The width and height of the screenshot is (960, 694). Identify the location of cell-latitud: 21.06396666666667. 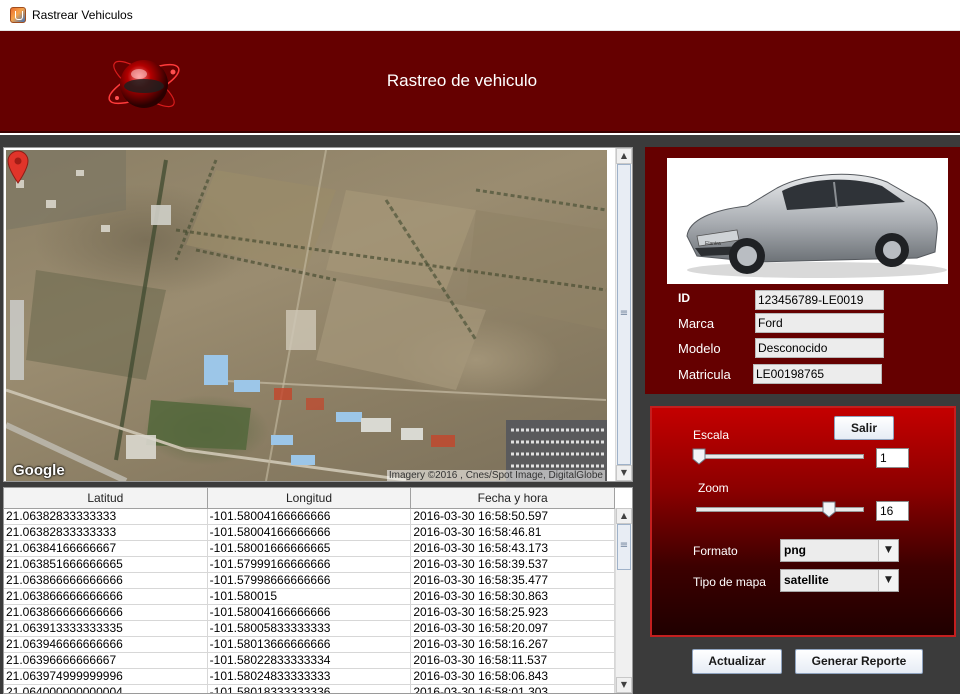
(106, 660).